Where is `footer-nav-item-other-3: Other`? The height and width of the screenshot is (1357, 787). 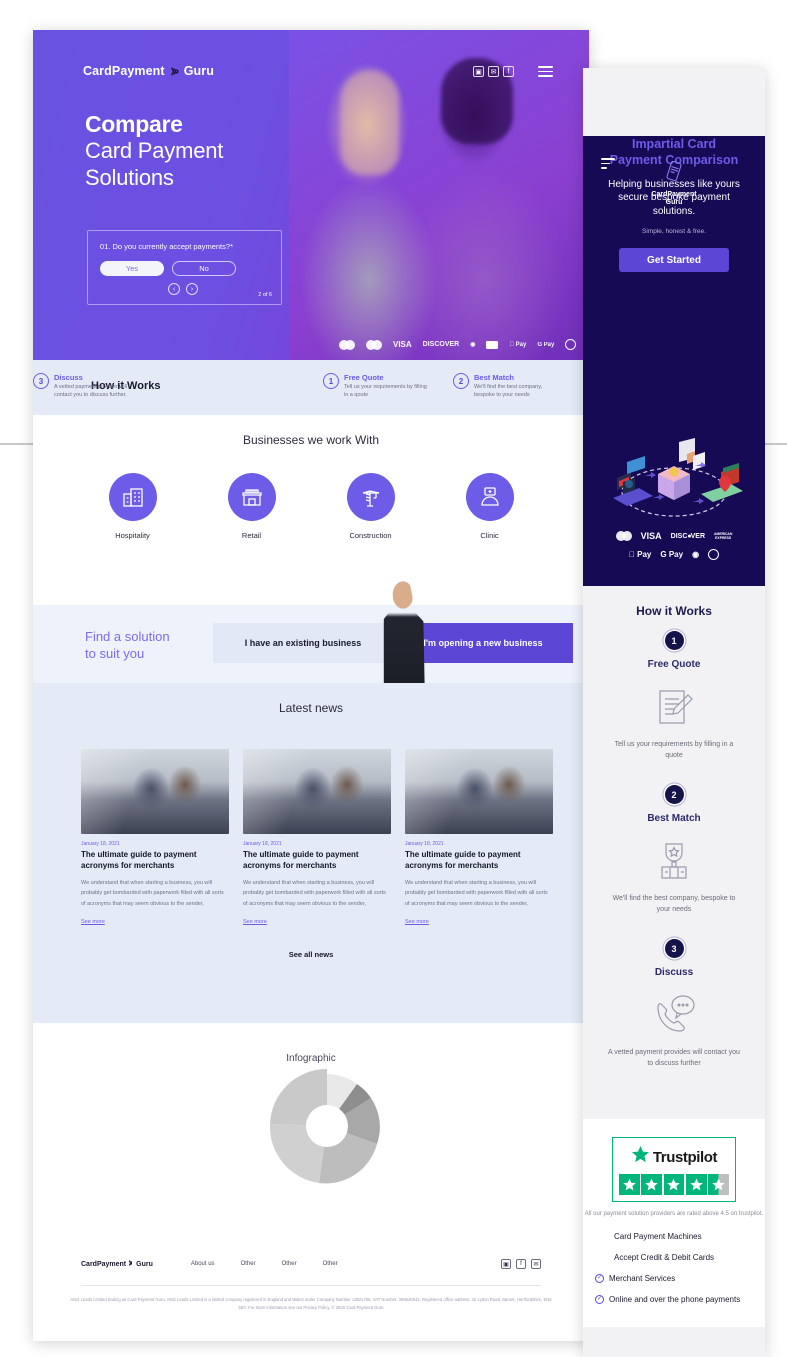
footer-nav-item-other-3: Other is located at coordinates (330, 1264).